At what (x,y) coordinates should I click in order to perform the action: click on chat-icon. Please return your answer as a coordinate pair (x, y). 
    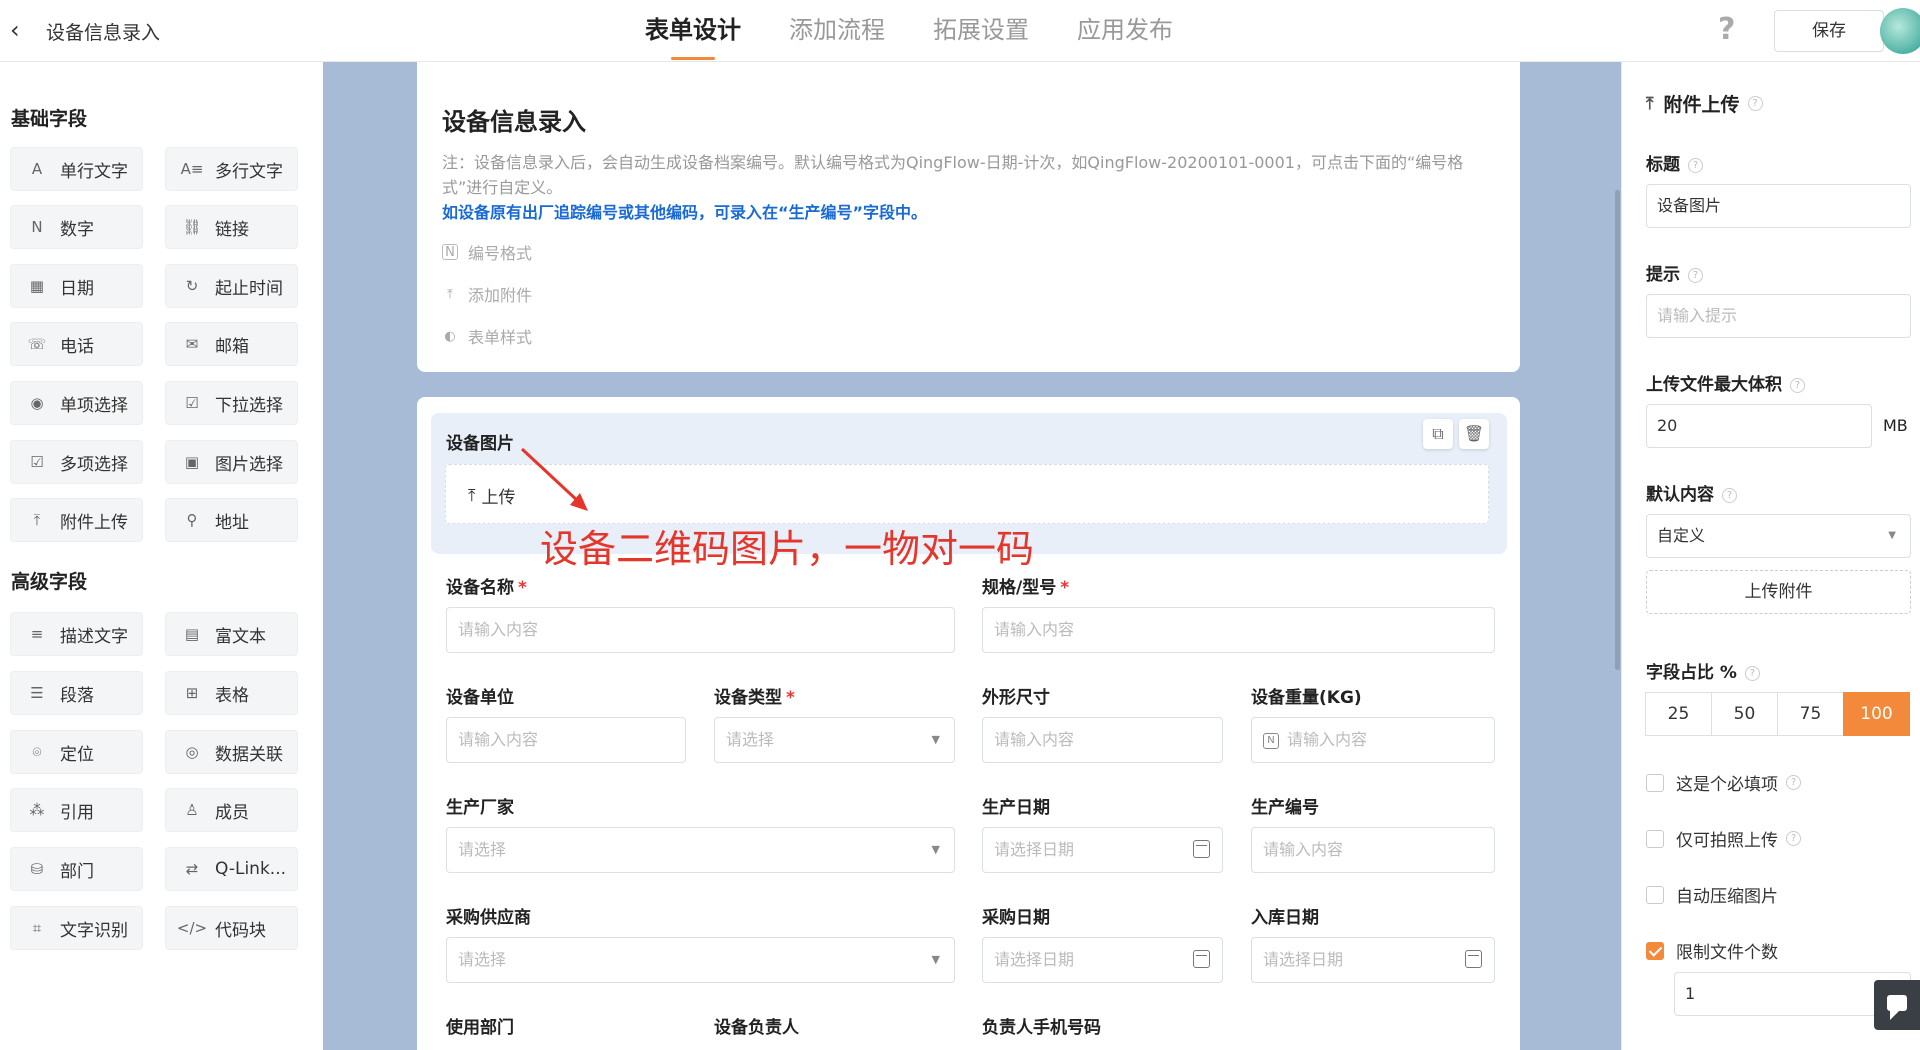
    Looking at the image, I should click on (1897, 1005).